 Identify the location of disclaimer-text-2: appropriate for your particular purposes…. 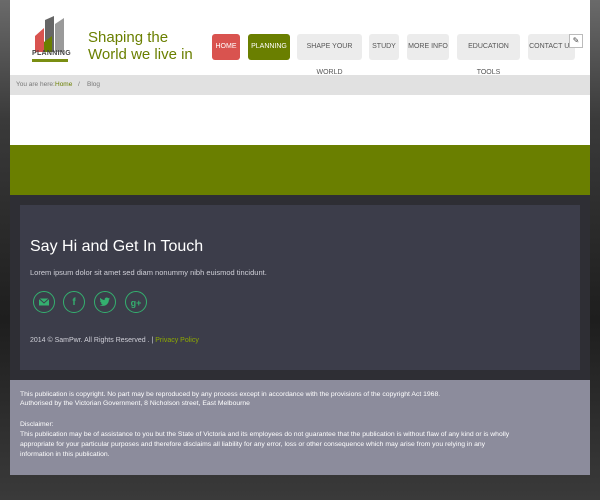
(253, 444).